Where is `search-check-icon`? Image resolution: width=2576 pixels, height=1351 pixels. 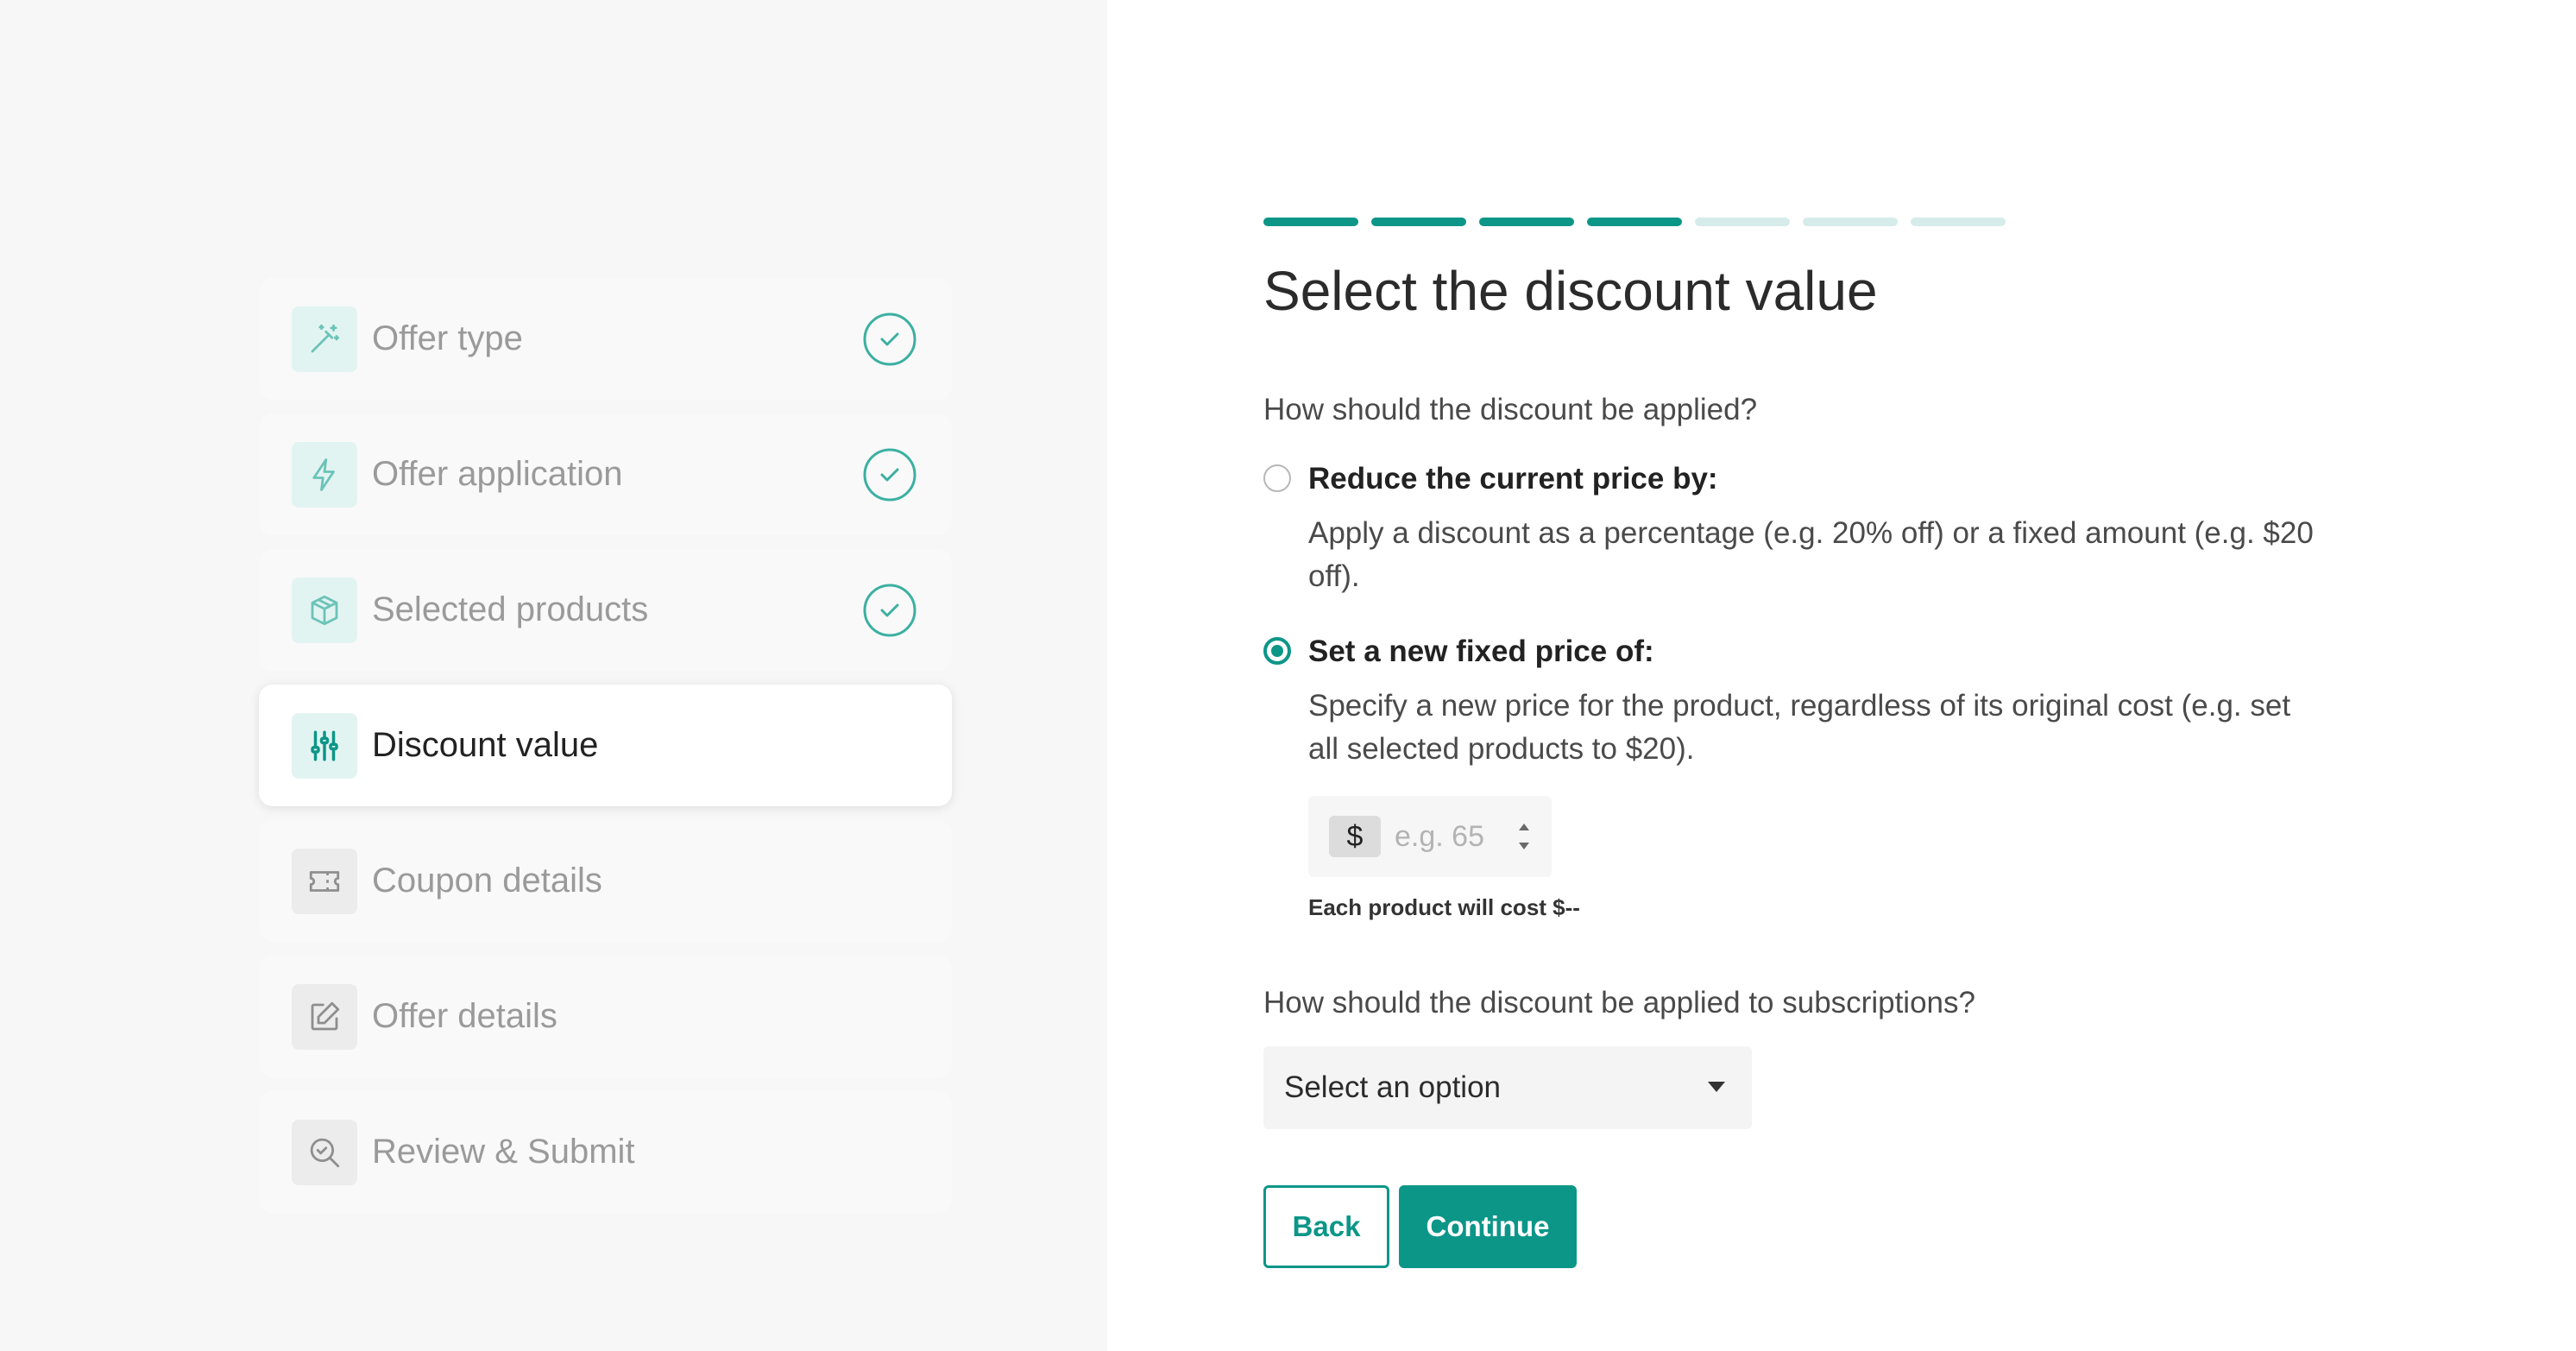 search-check-icon is located at coordinates (324, 1152).